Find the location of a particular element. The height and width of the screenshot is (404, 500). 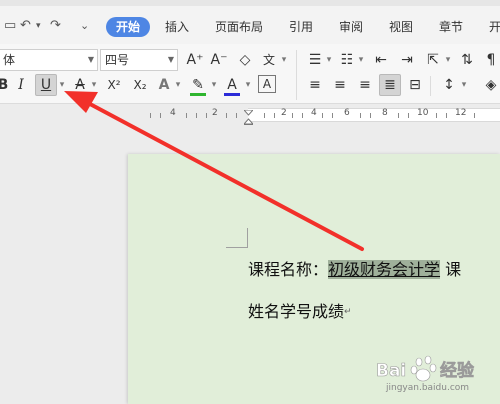

svg-text: Bai is located at coordinates (391, 371).